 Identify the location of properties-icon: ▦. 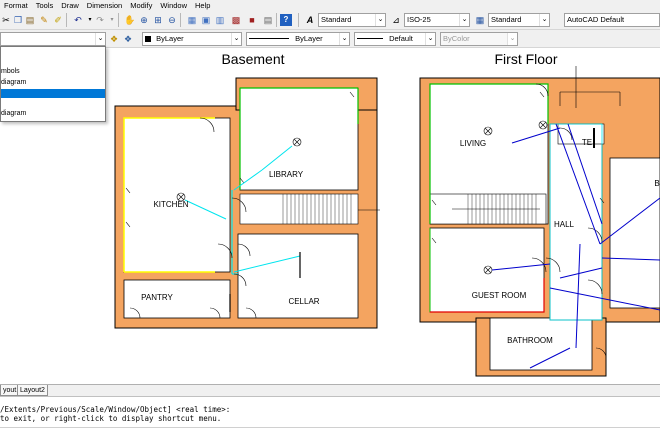
(192, 20).